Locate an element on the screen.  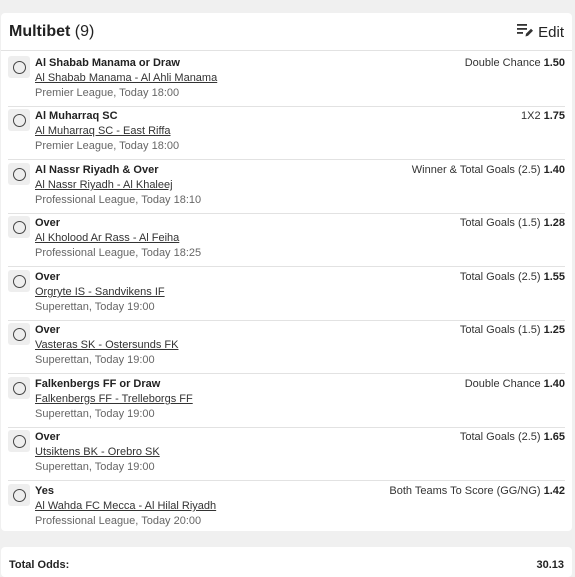
bet-selection: Al Nassr Riyadh & Over is located at coordinates (97, 170).